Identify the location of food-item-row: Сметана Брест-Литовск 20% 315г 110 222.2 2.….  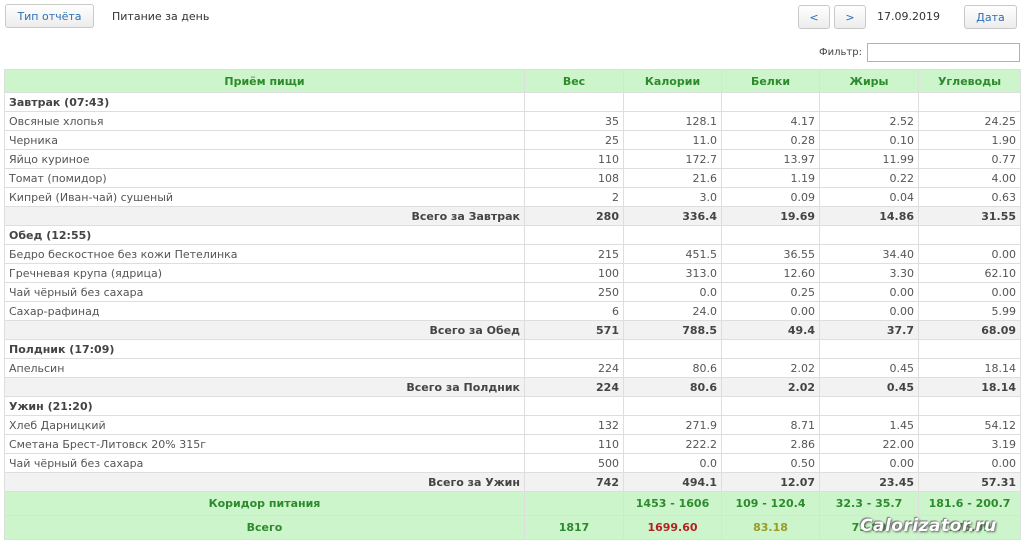
(512, 444).